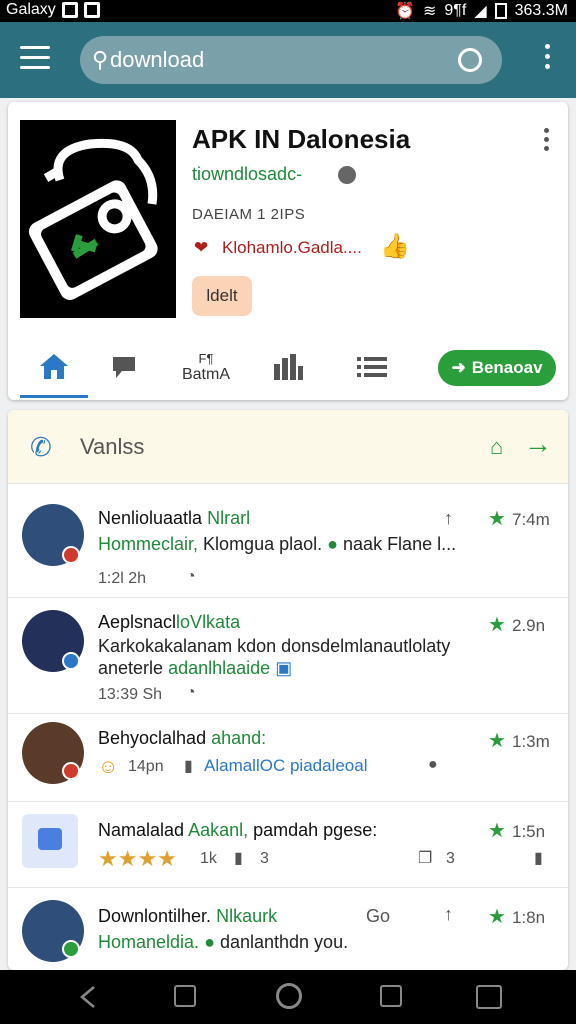 This screenshot has height=1024, width=576. Describe the element at coordinates (450, 858) in the screenshot. I see `copy-count: 3` at that location.